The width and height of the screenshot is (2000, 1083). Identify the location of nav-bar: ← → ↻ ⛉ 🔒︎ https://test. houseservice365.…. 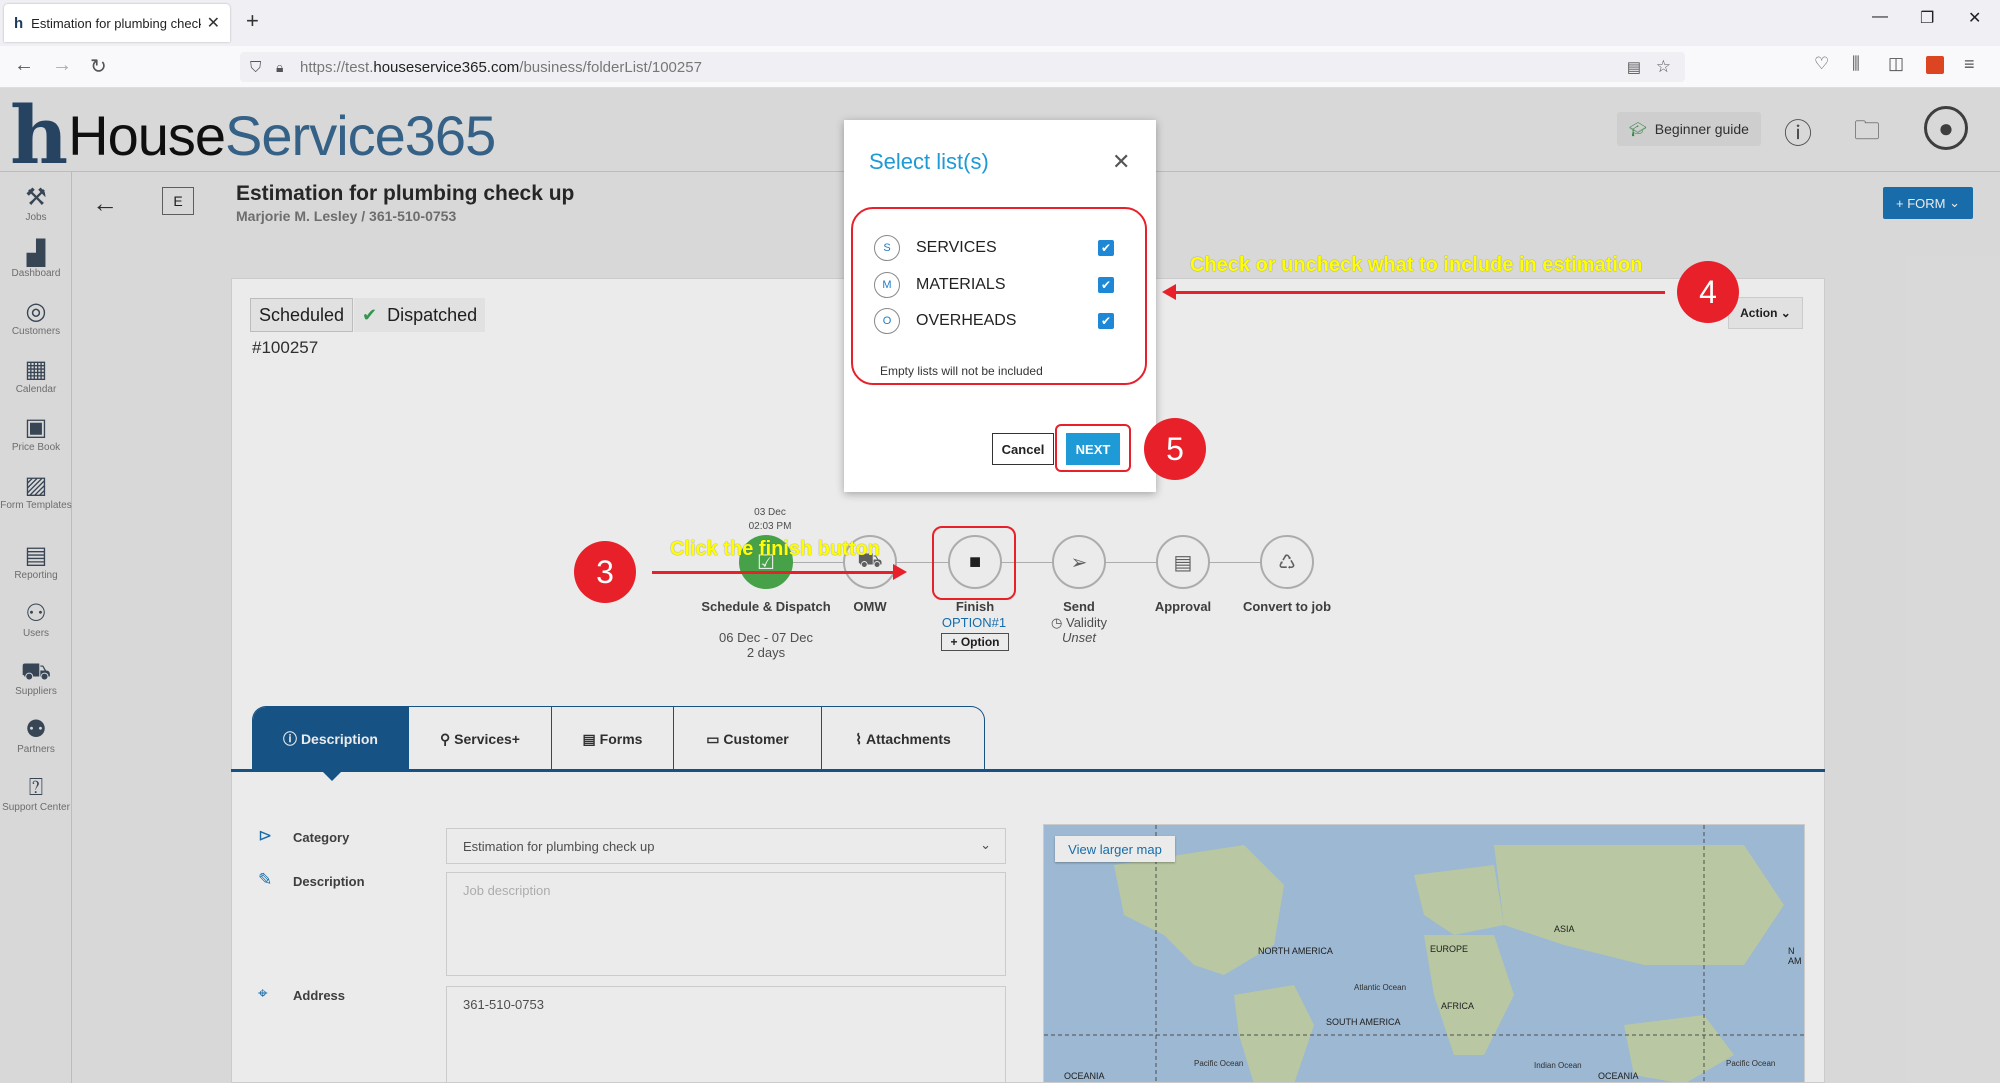
(1000, 67).